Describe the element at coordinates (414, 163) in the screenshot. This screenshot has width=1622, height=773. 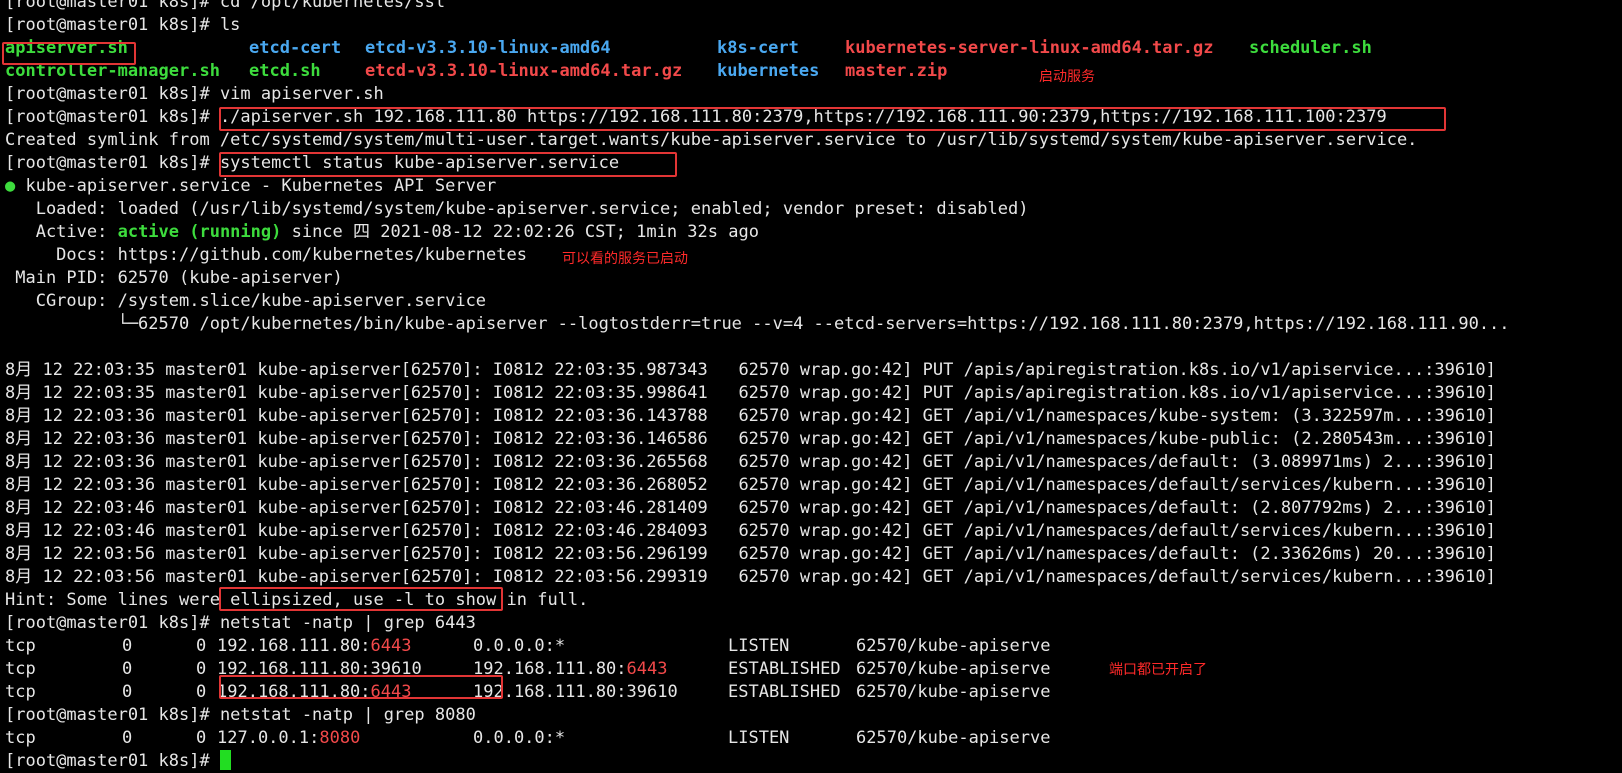
I see `command-systemctl-status: systemctl status kube-apiserver.service` at that location.